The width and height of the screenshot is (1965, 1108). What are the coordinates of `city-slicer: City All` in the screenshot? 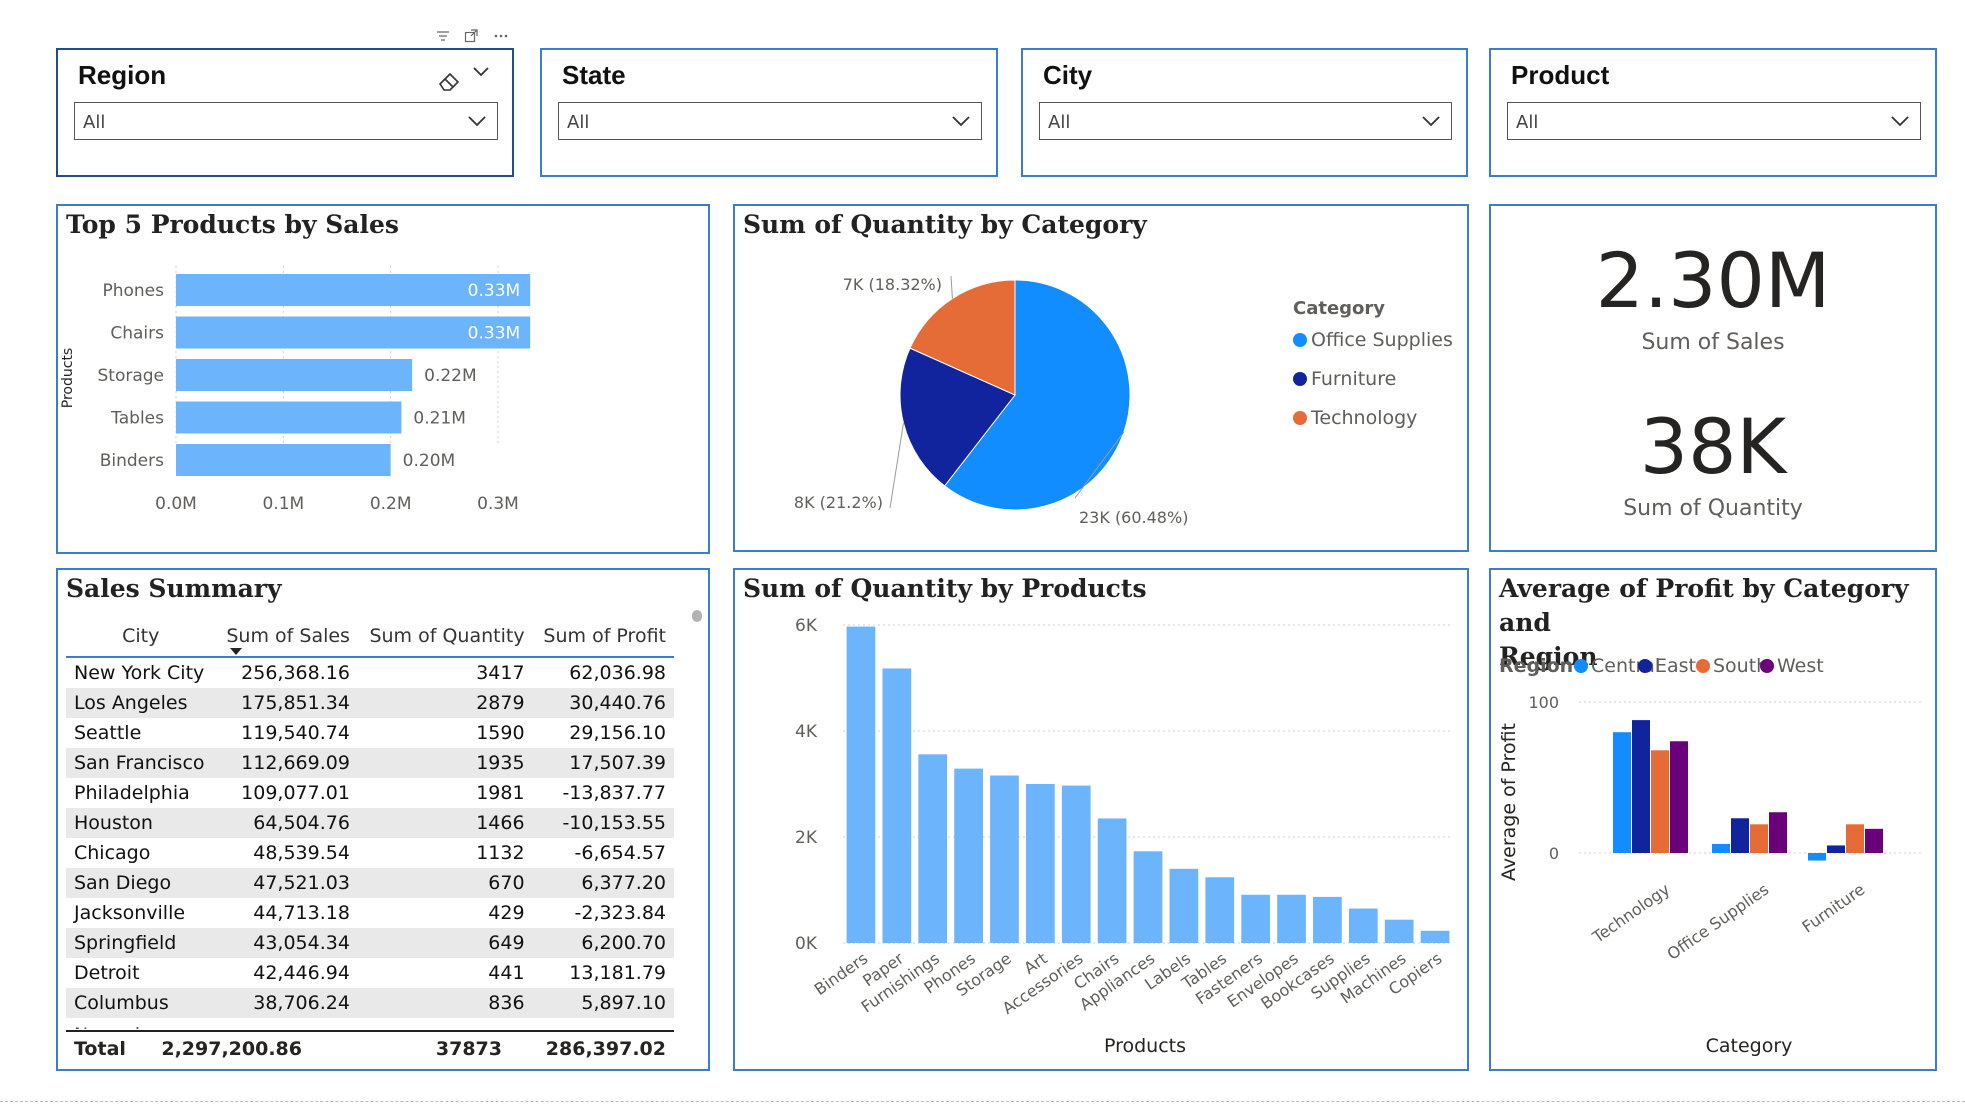 It's located at (1244, 112).